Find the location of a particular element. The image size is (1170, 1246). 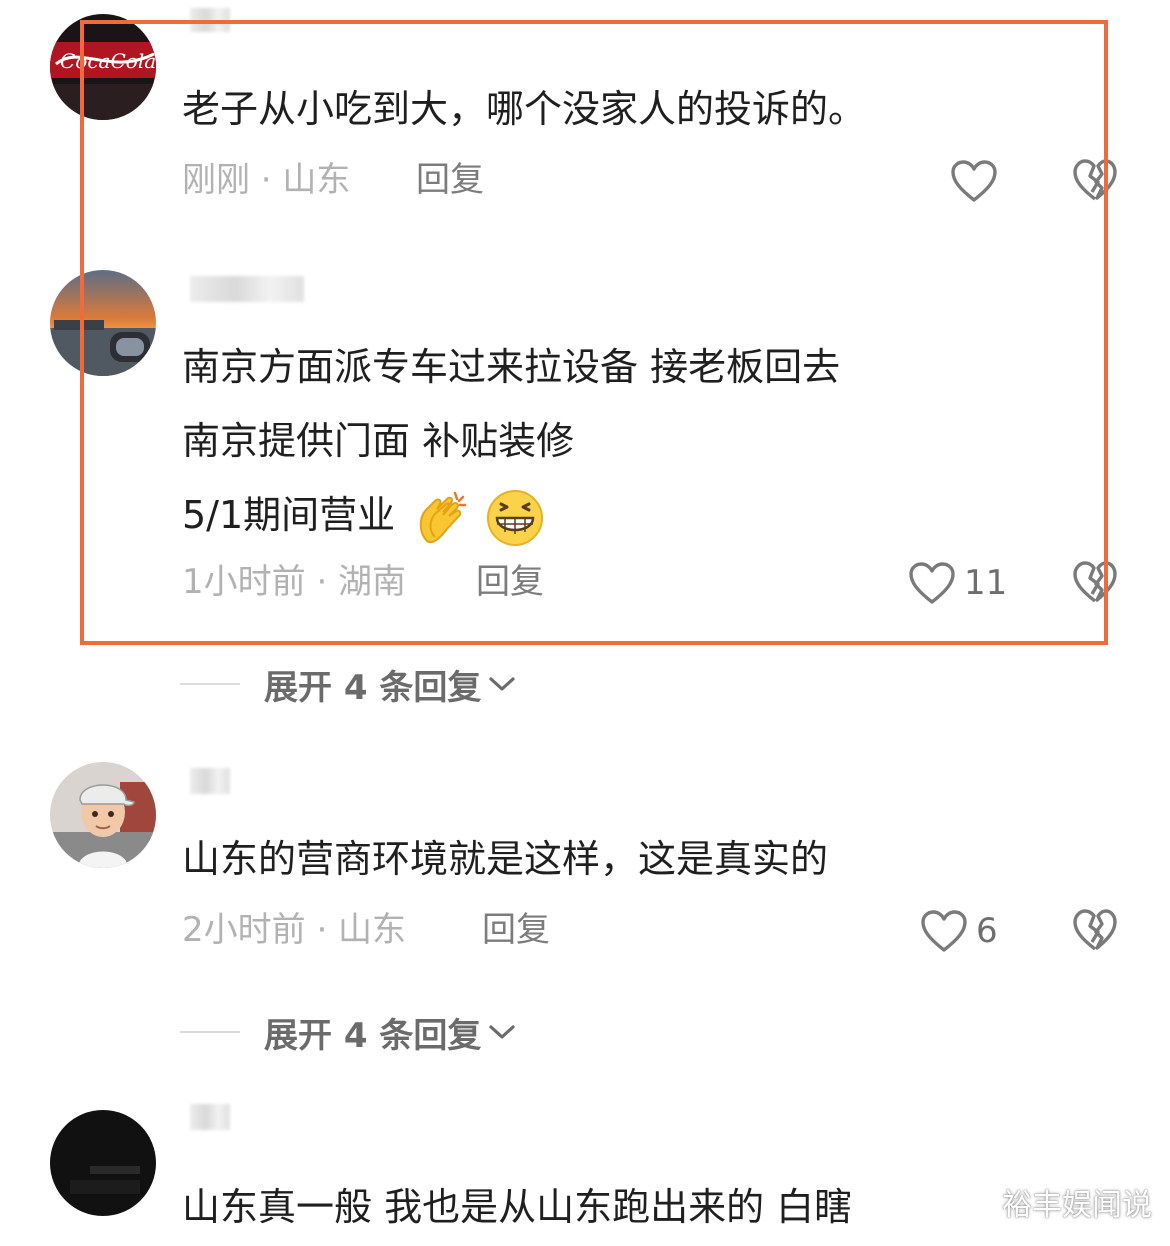

heart-icon is located at coordinates (944, 931).